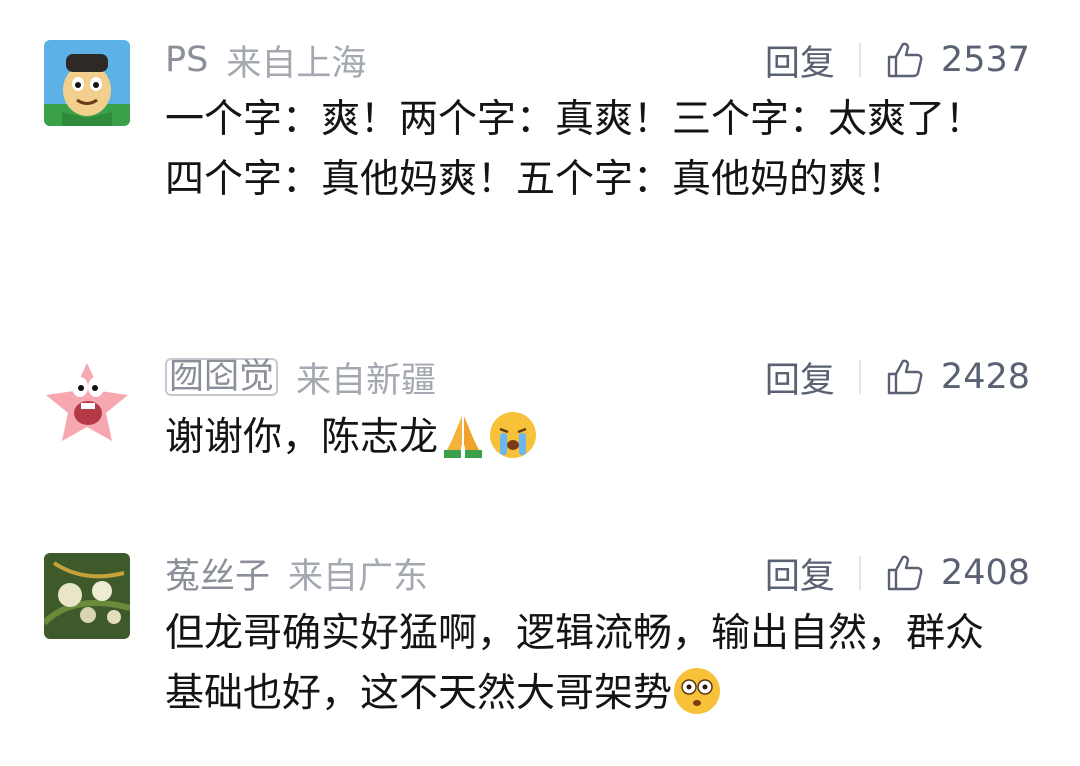  I want to click on like-count: 2408, so click(985, 573).